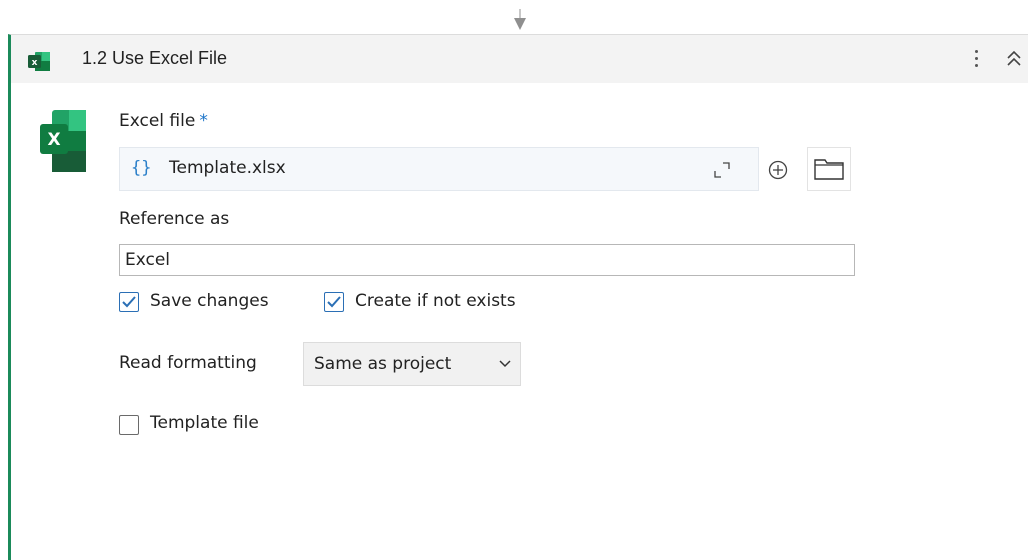 This screenshot has width=1028, height=560. Describe the element at coordinates (505, 364) in the screenshot. I see `chevron-down-icon` at that location.